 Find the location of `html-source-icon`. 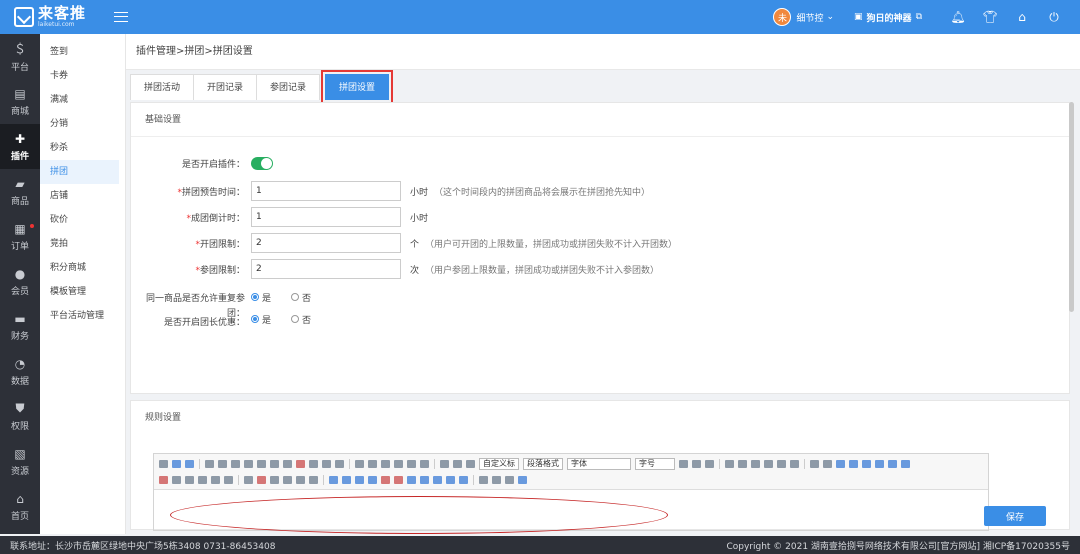

html-source-icon is located at coordinates (163, 464).